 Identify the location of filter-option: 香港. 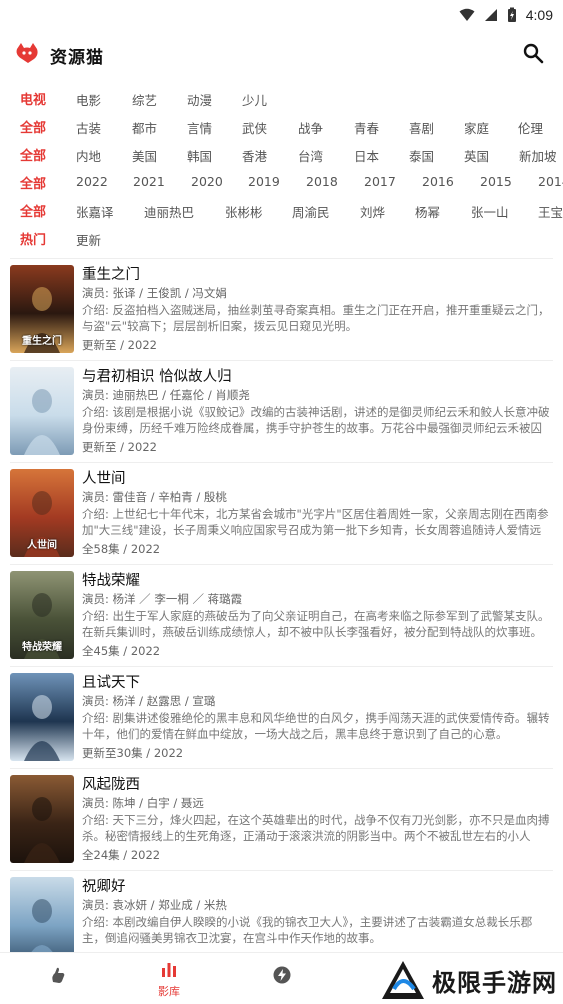
(254, 155).